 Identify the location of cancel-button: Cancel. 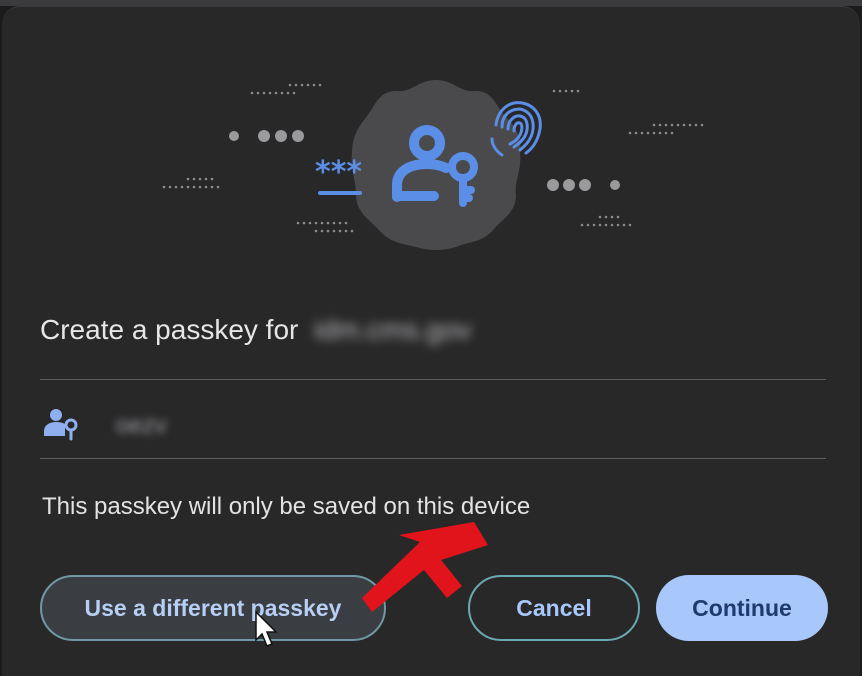
(554, 608).